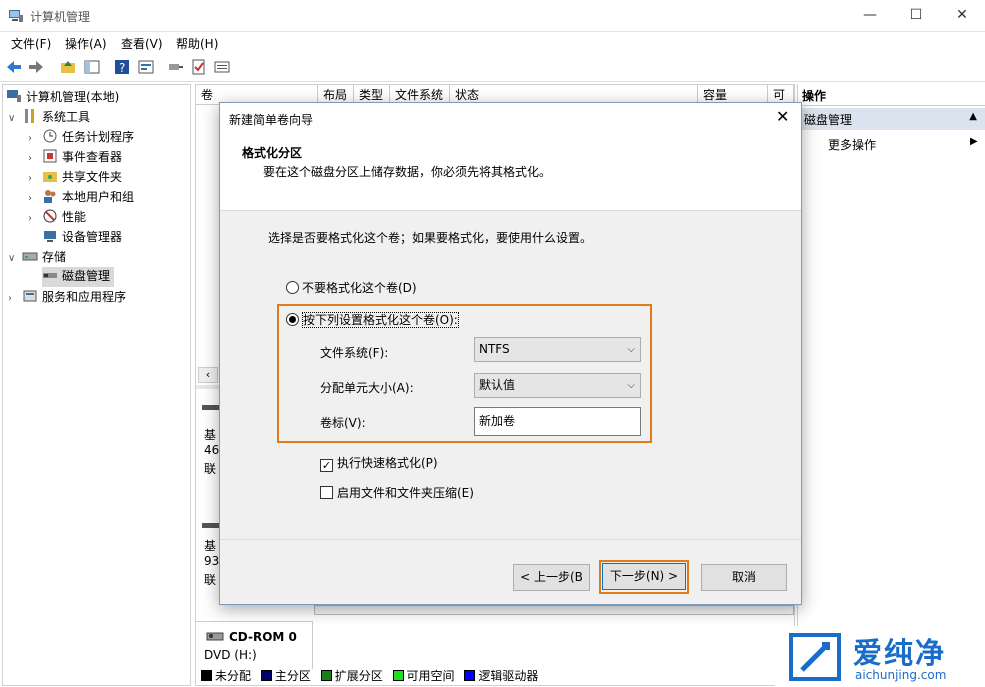  Describe the element at coordinates (50, 177) in the screenshot. I see `shared-folder-icon` at that location.